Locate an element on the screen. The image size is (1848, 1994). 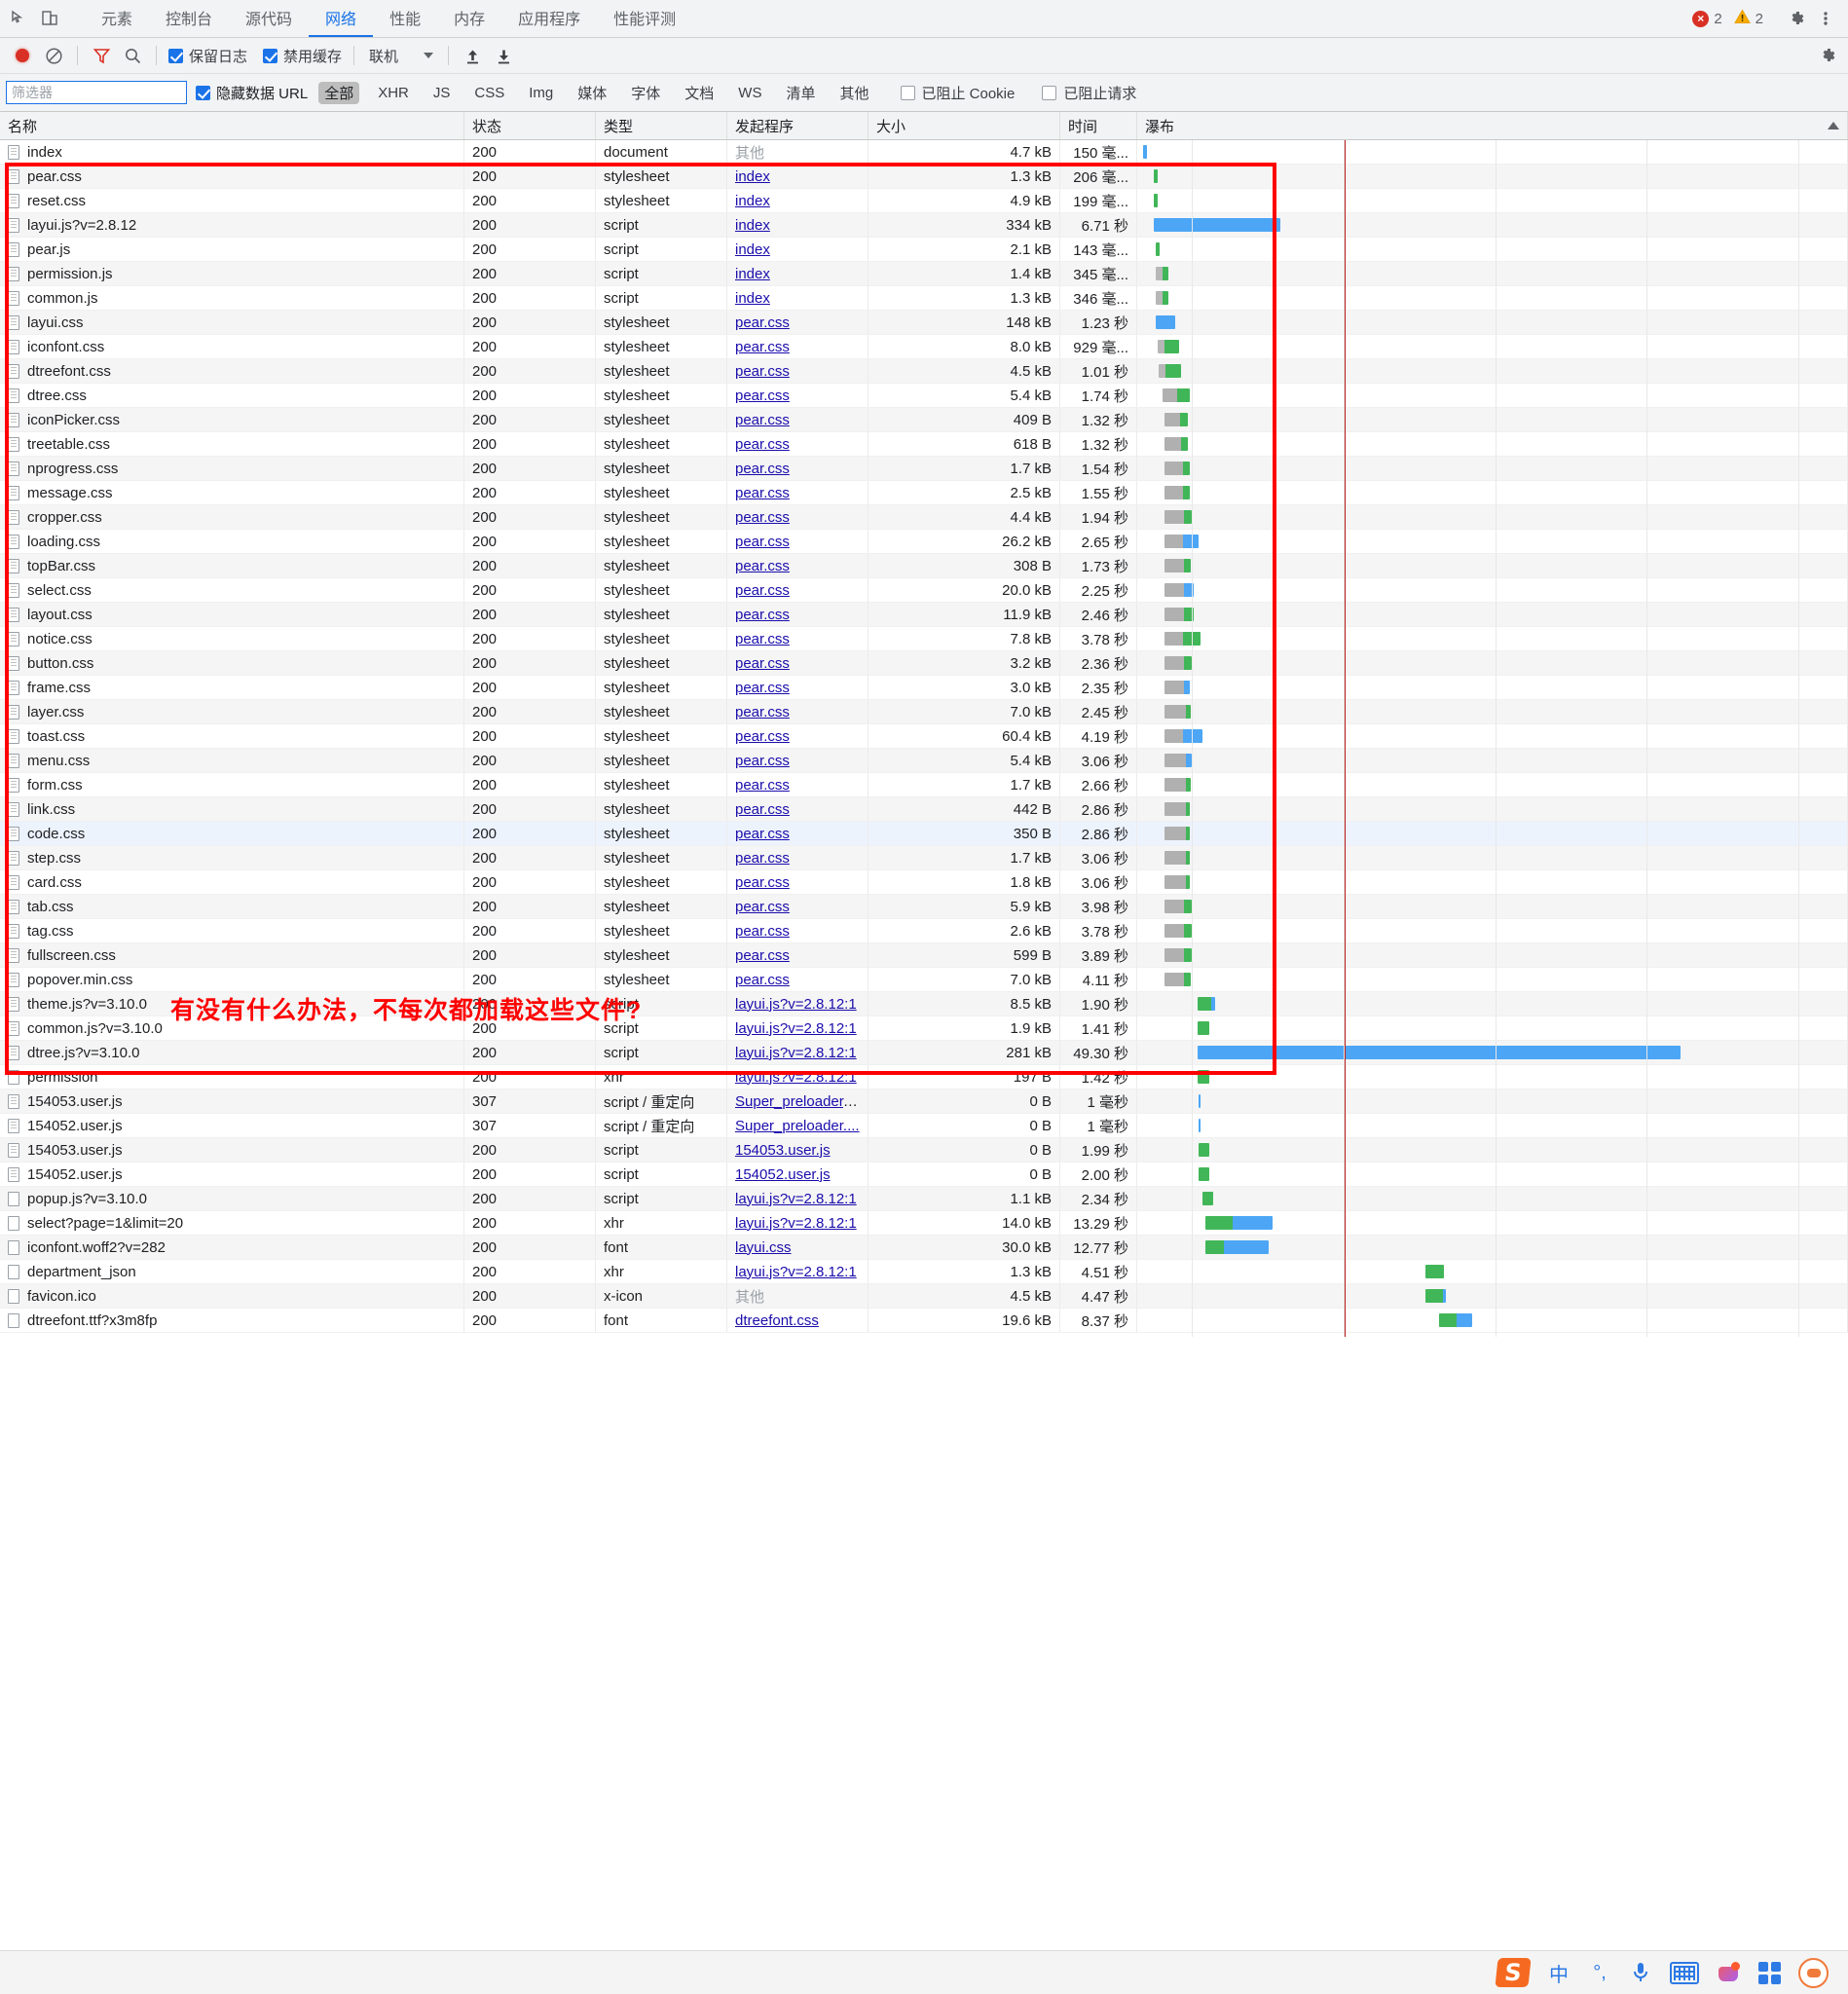
filter-button is located at coordinates (101, 55).